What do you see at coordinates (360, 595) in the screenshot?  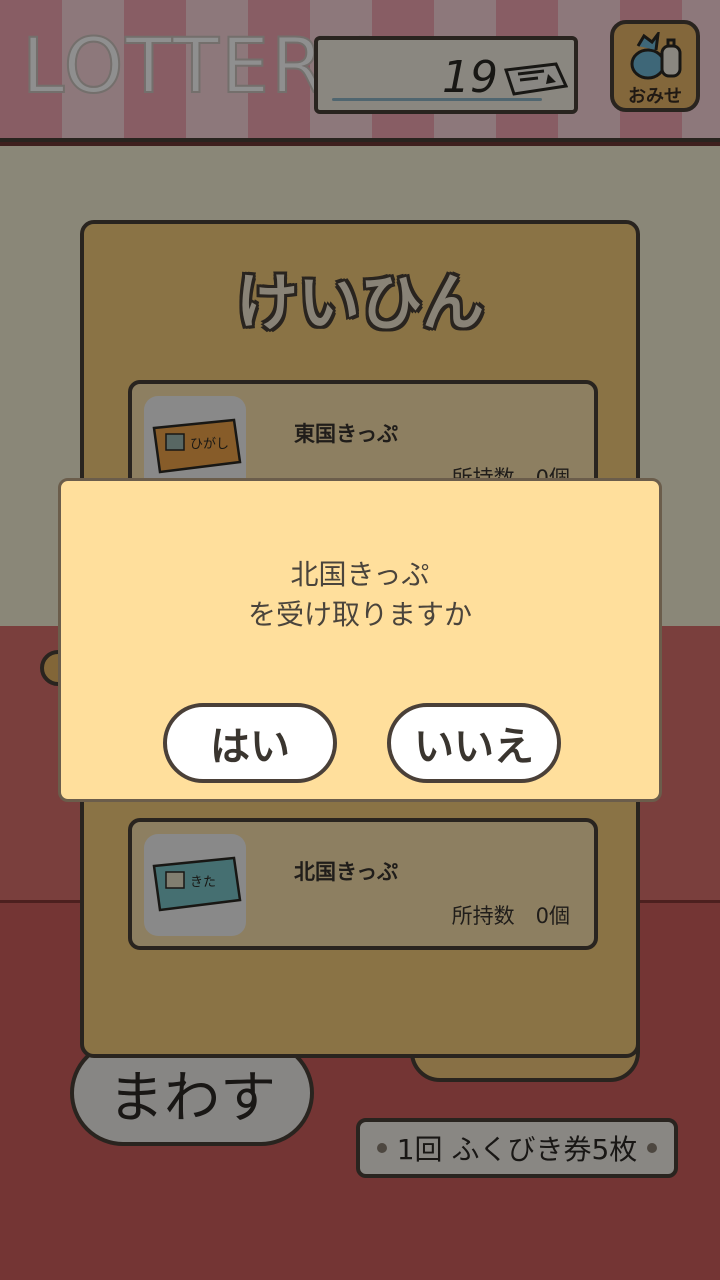 I see `dialog-message: 北国きっぷ を受け取りますか` at bounding box center [360, 595].